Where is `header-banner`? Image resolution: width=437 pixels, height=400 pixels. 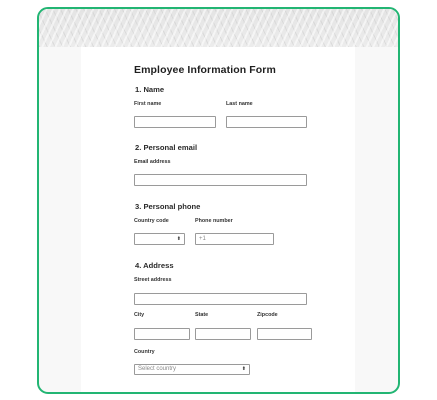
header-banner is located at coordinates (218, 28).